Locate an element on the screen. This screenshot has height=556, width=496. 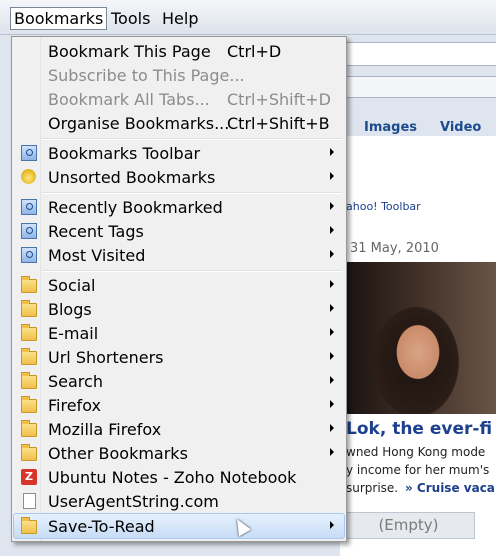
tab-video: Video is located at coordinates (460, 127).